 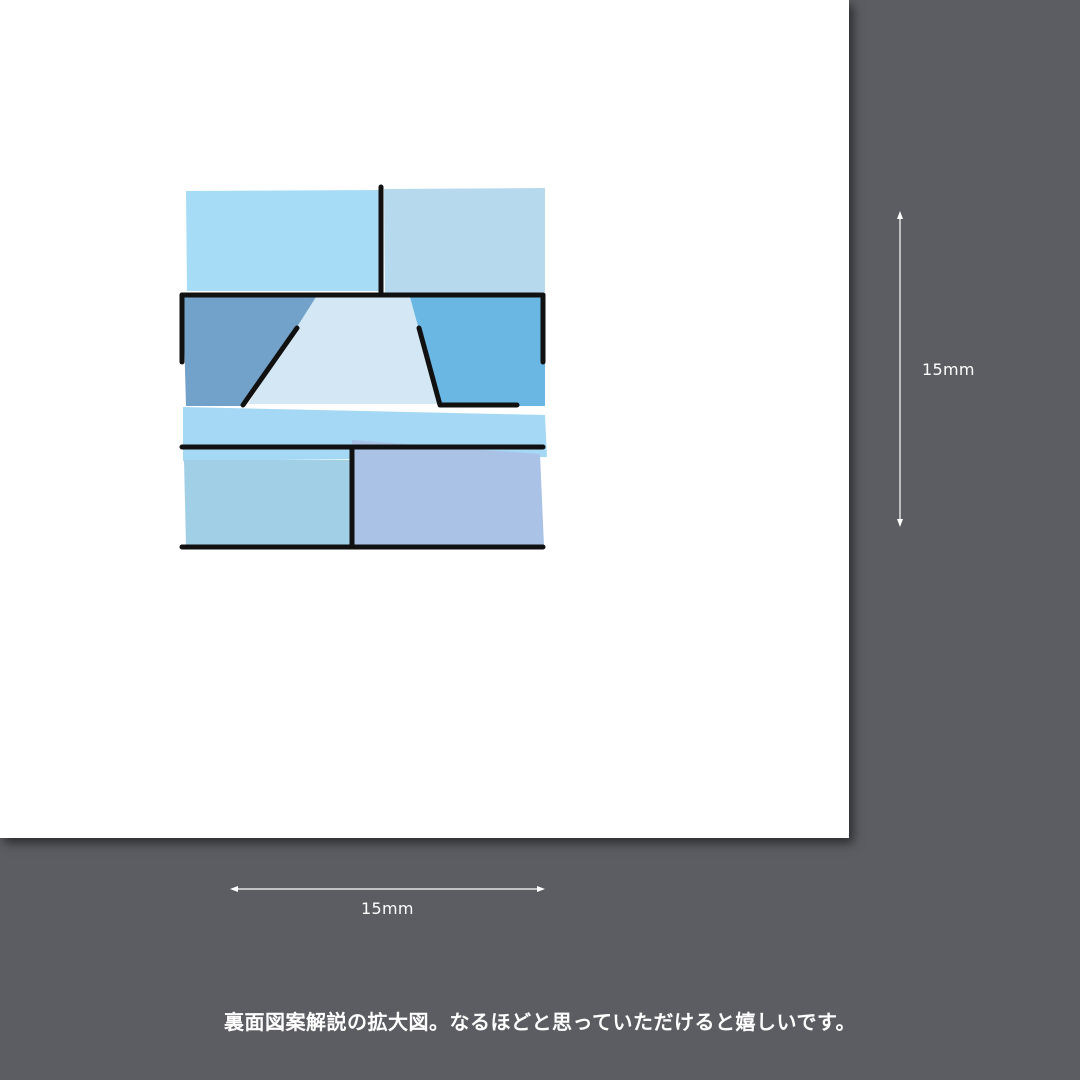 What do you see at coordinates (268, 503) in the screenshot?
I see `panel-bottom-left` at bounding box center [268, 503].